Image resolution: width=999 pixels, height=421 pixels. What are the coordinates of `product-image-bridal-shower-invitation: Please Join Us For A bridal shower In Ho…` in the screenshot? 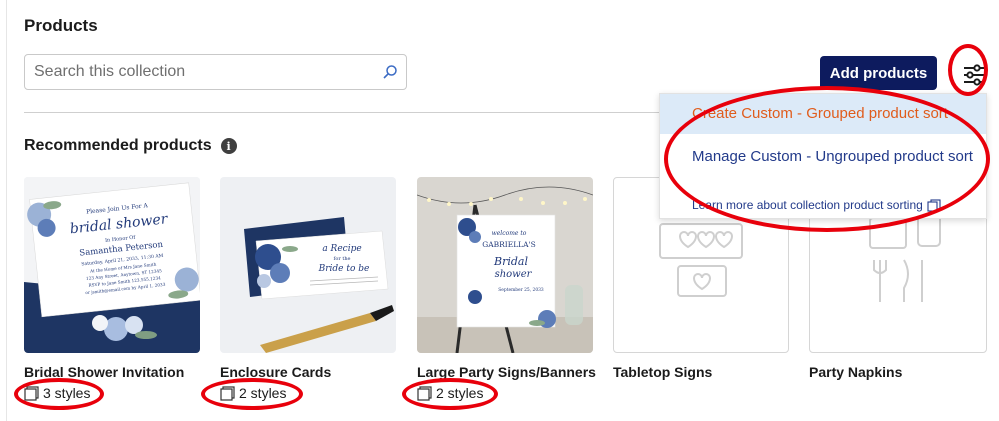 It's located at (112, 265).